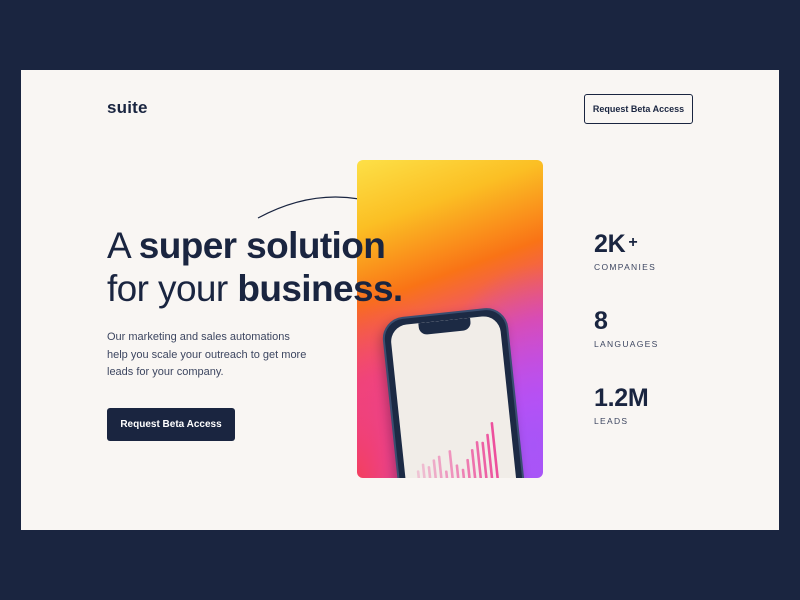 This screenshot has height=600, width=800. Describe the element at coordinates (172, 288) in the screenshot. I see `headline-text: for your` at that location.